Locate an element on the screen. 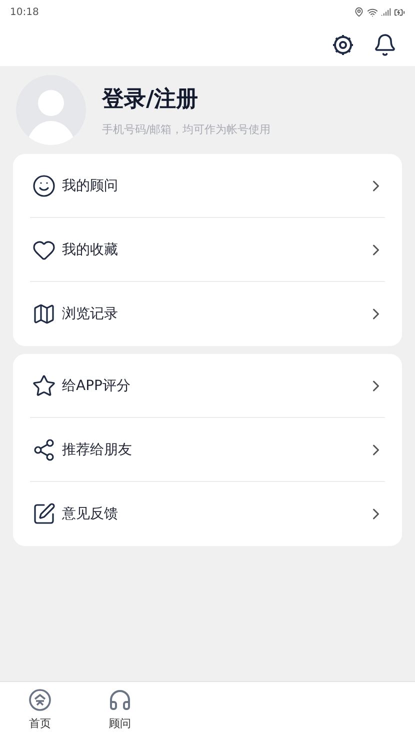  nav-tab: 首页 is located at coordinates (40, 709).